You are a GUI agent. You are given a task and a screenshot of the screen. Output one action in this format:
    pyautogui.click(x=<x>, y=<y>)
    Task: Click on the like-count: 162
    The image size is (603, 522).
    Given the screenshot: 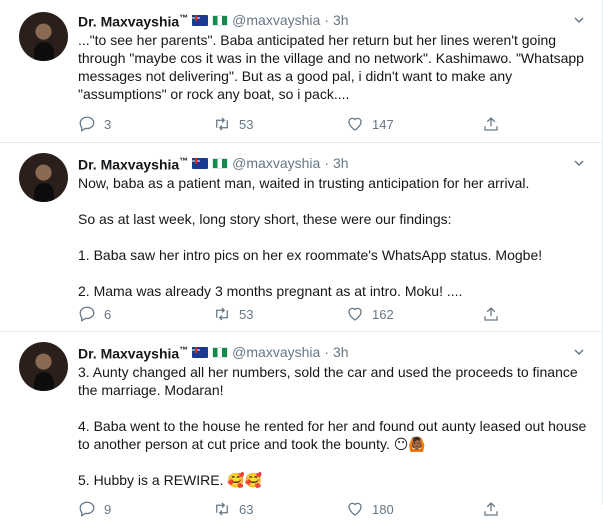 What is the action you would take?
    pyautogui.click(x=383, y=314)
    